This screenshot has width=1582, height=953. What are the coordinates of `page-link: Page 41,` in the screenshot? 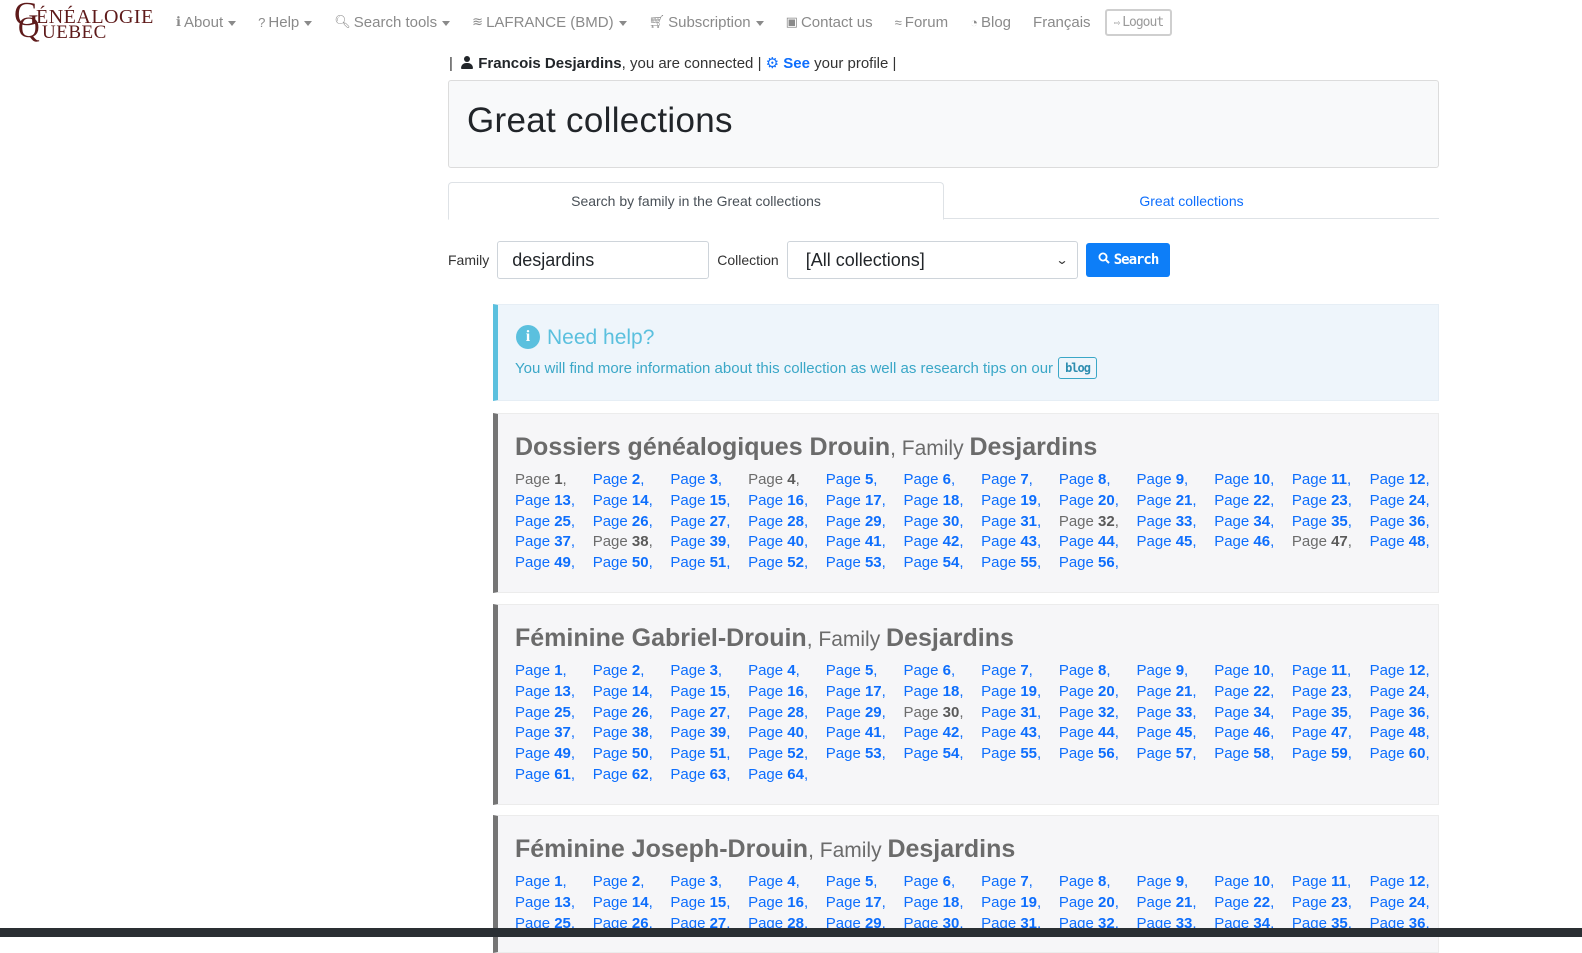 It's located at (865, 542).